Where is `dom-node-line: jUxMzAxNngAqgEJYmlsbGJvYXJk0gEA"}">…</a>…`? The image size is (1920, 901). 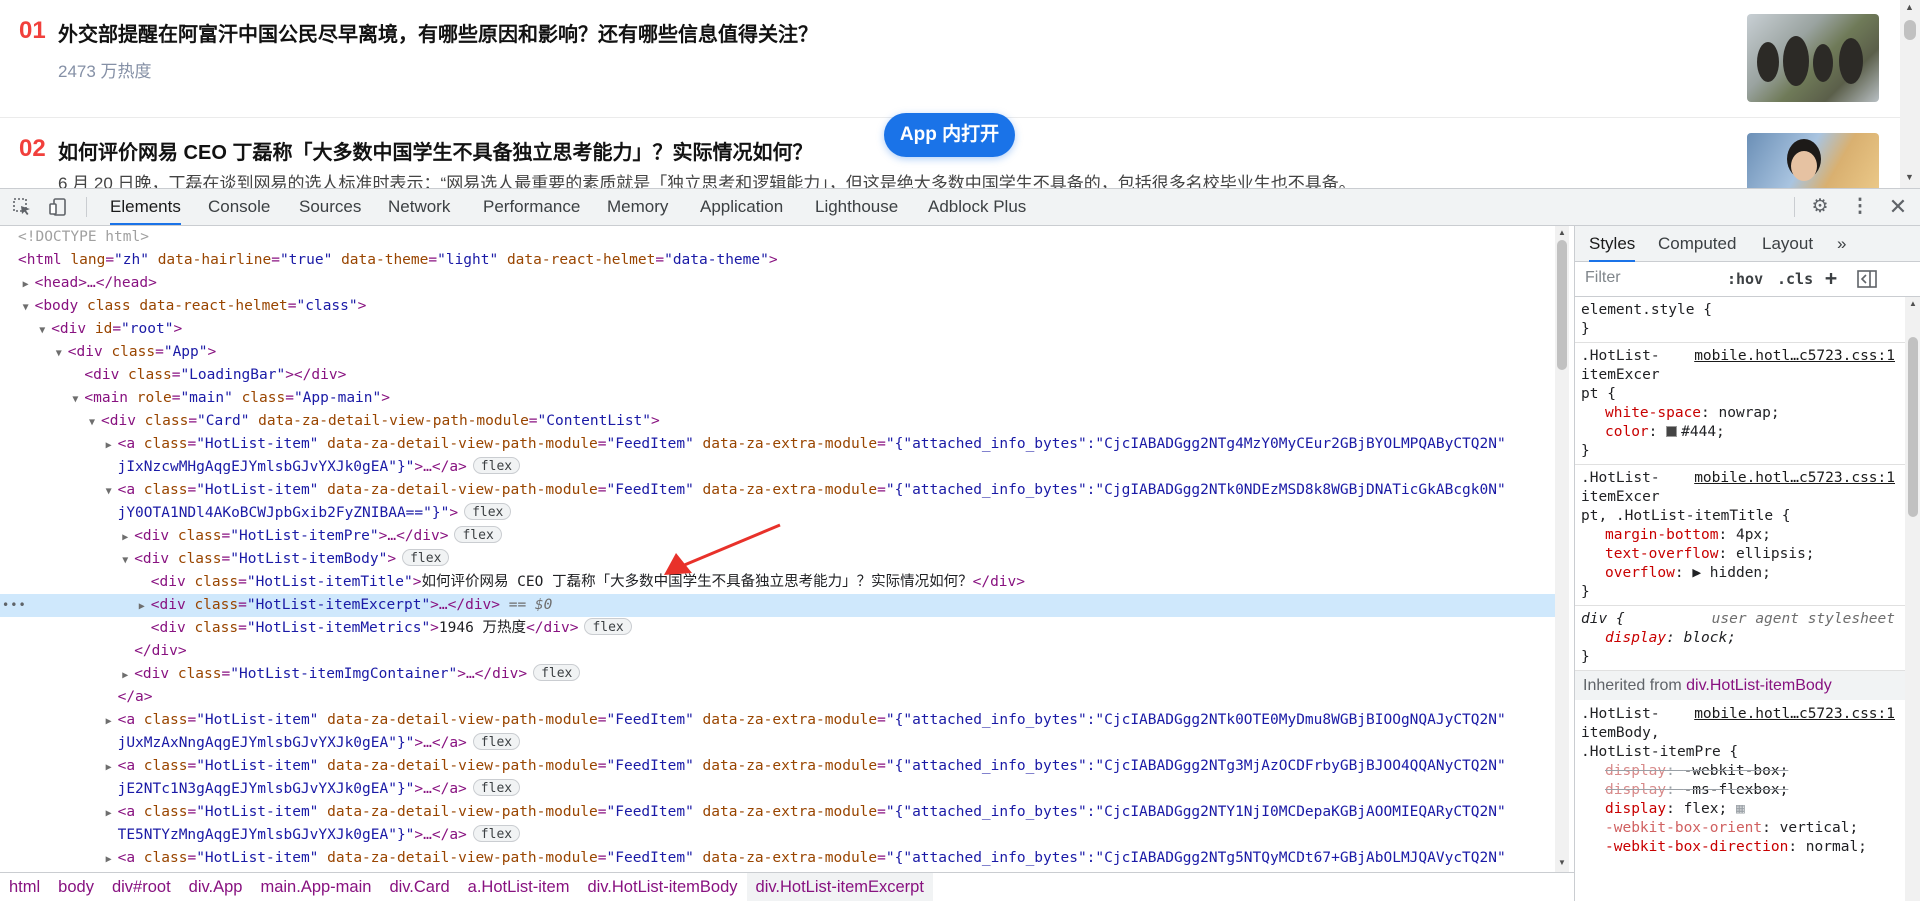
dom-node-line: jUxMzAxNngAqgEJYmlsbGJvYXJk0gEA"}">…</a>… is located at coordinates (777, 743).